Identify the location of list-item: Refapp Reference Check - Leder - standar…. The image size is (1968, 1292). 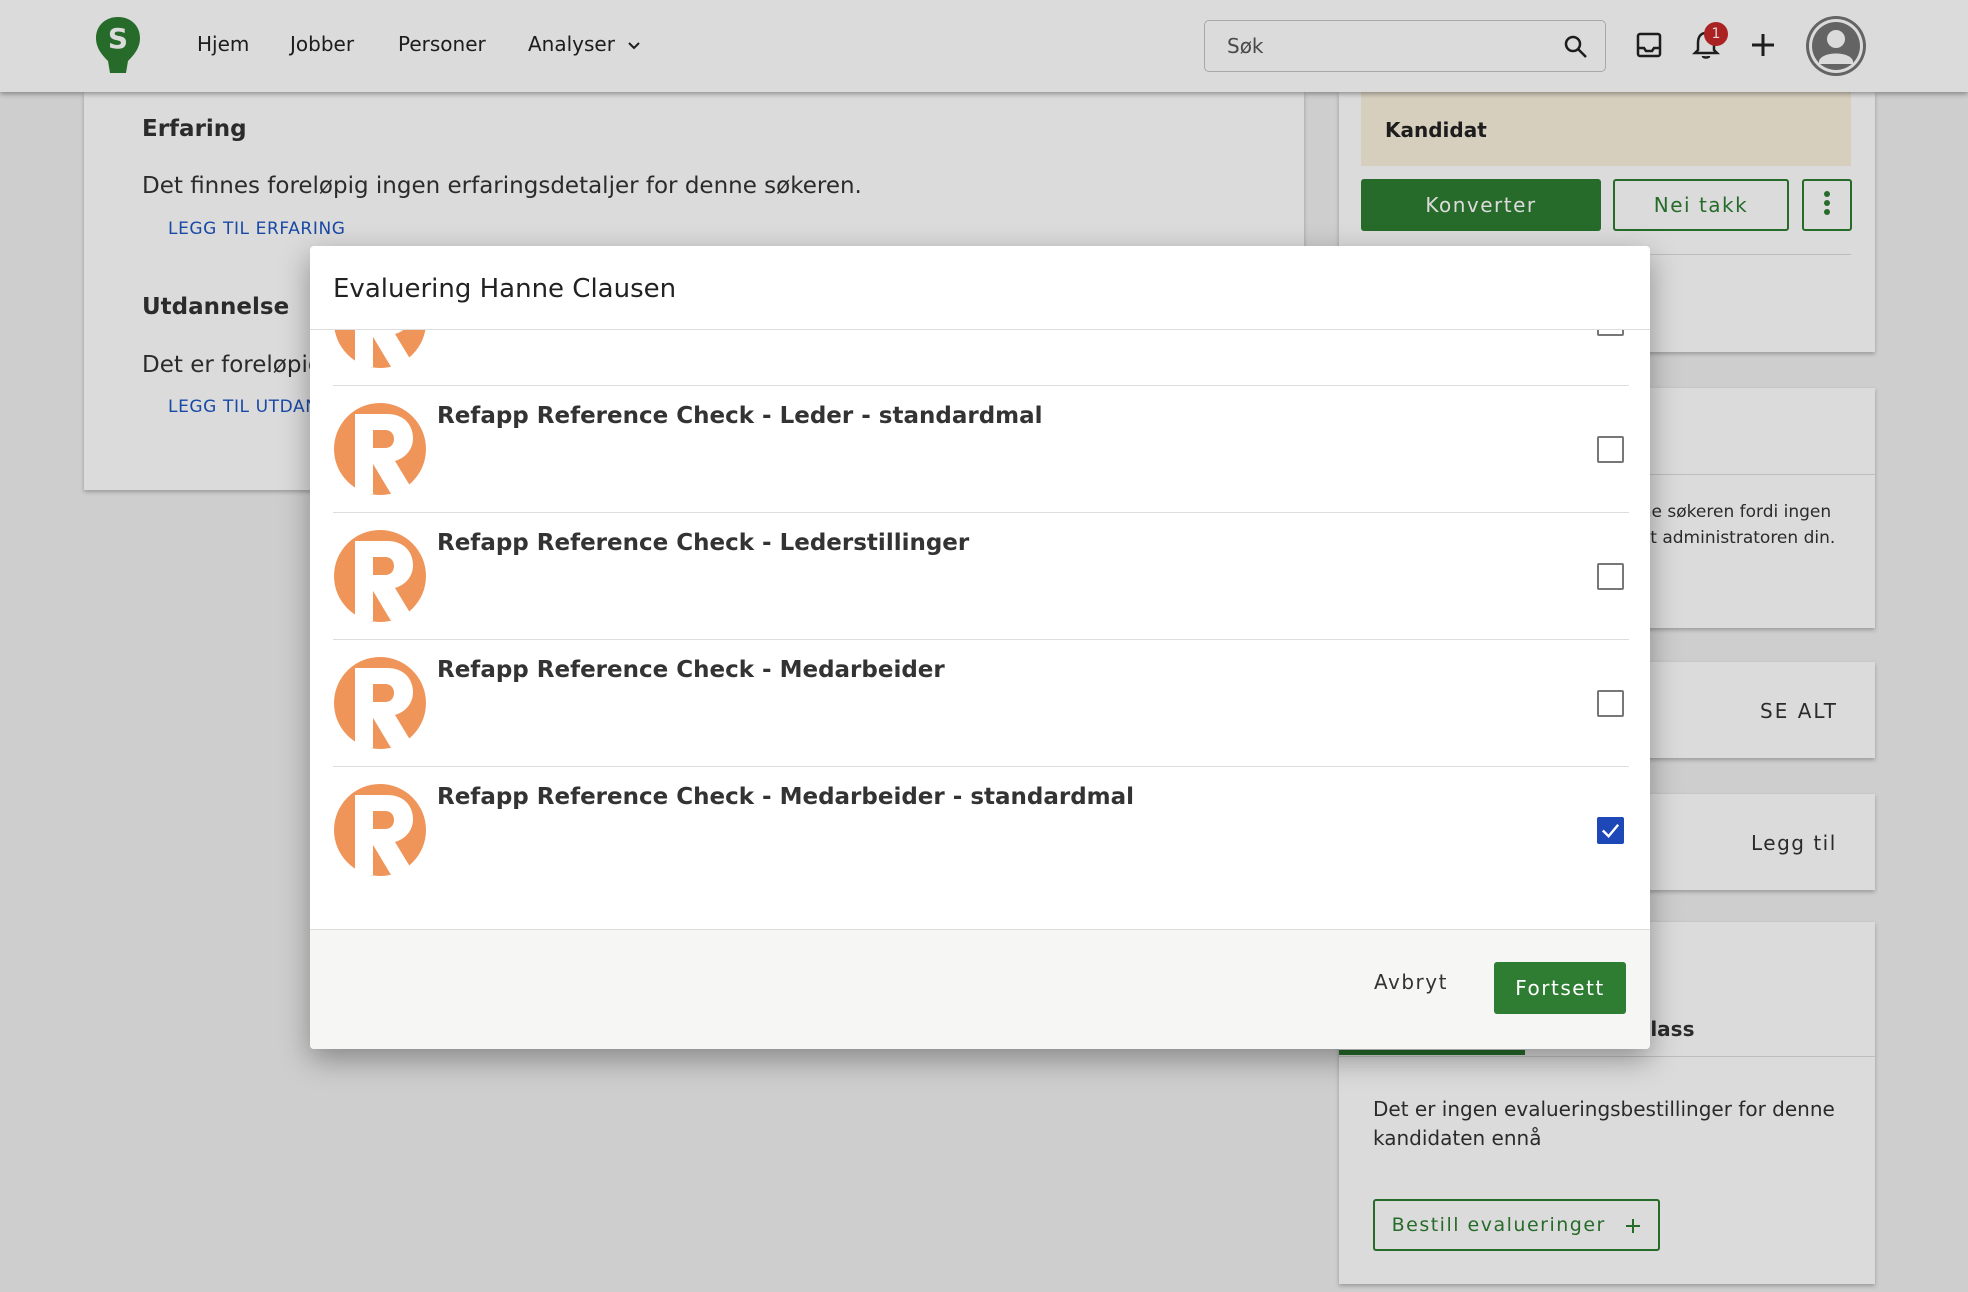
(981, 449).